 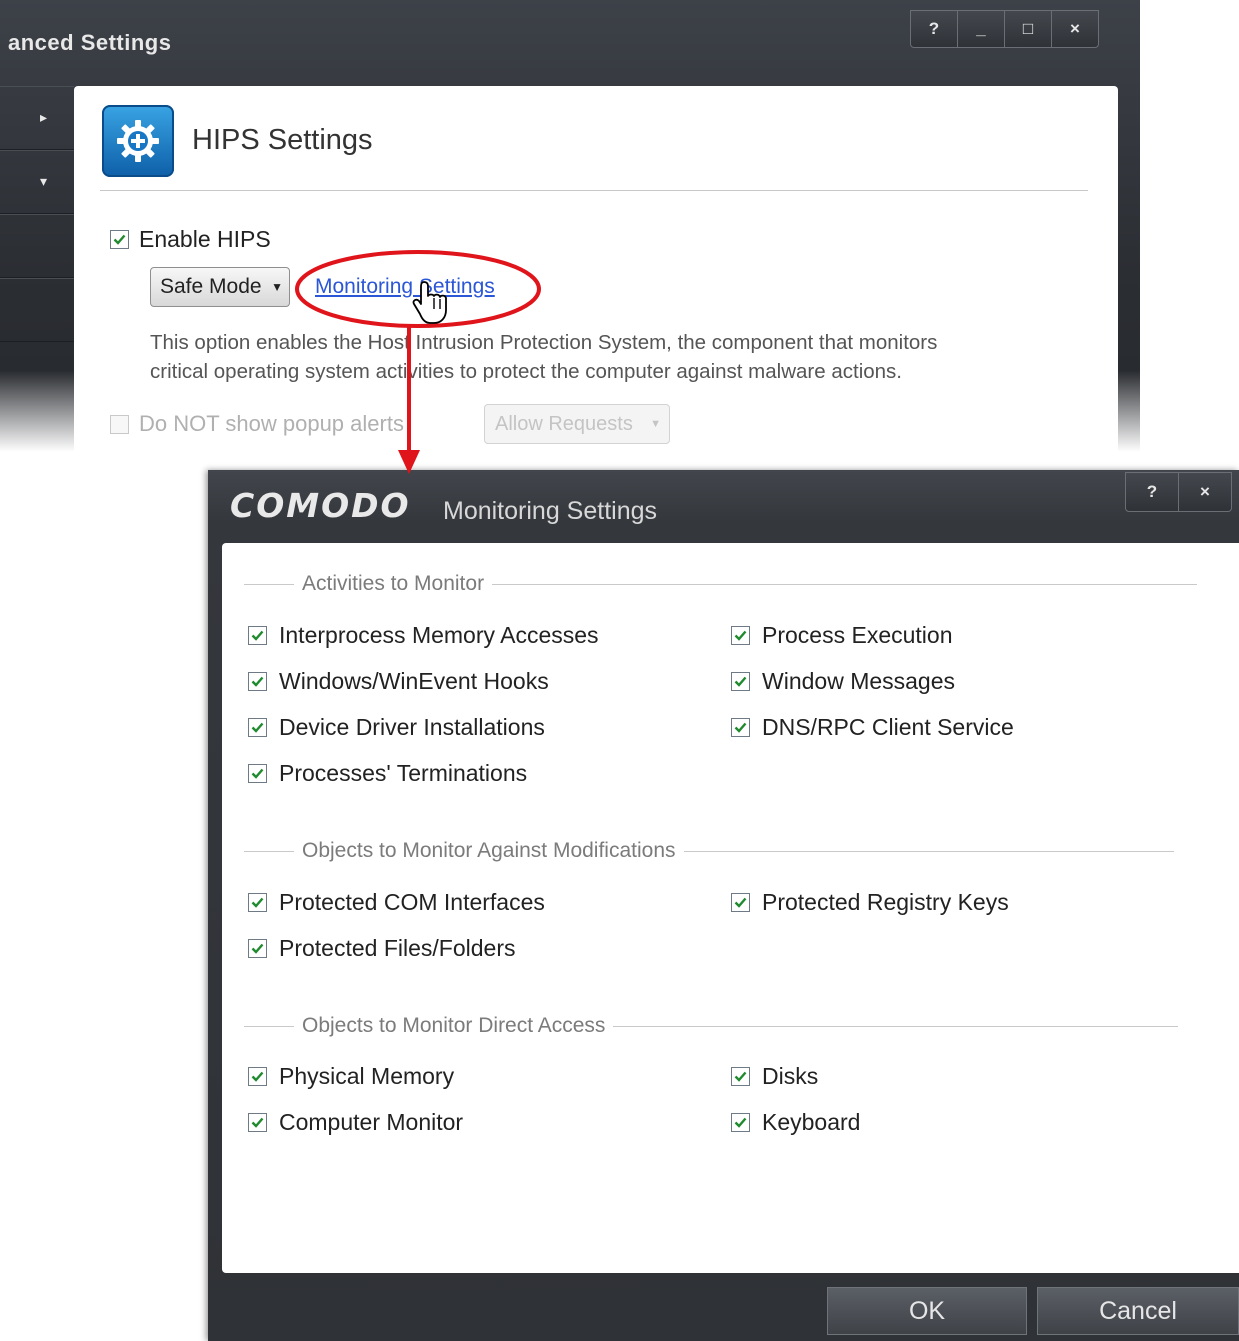 I want to click on hips-mode-value: Safe Mode, so click(x=211, y=286).